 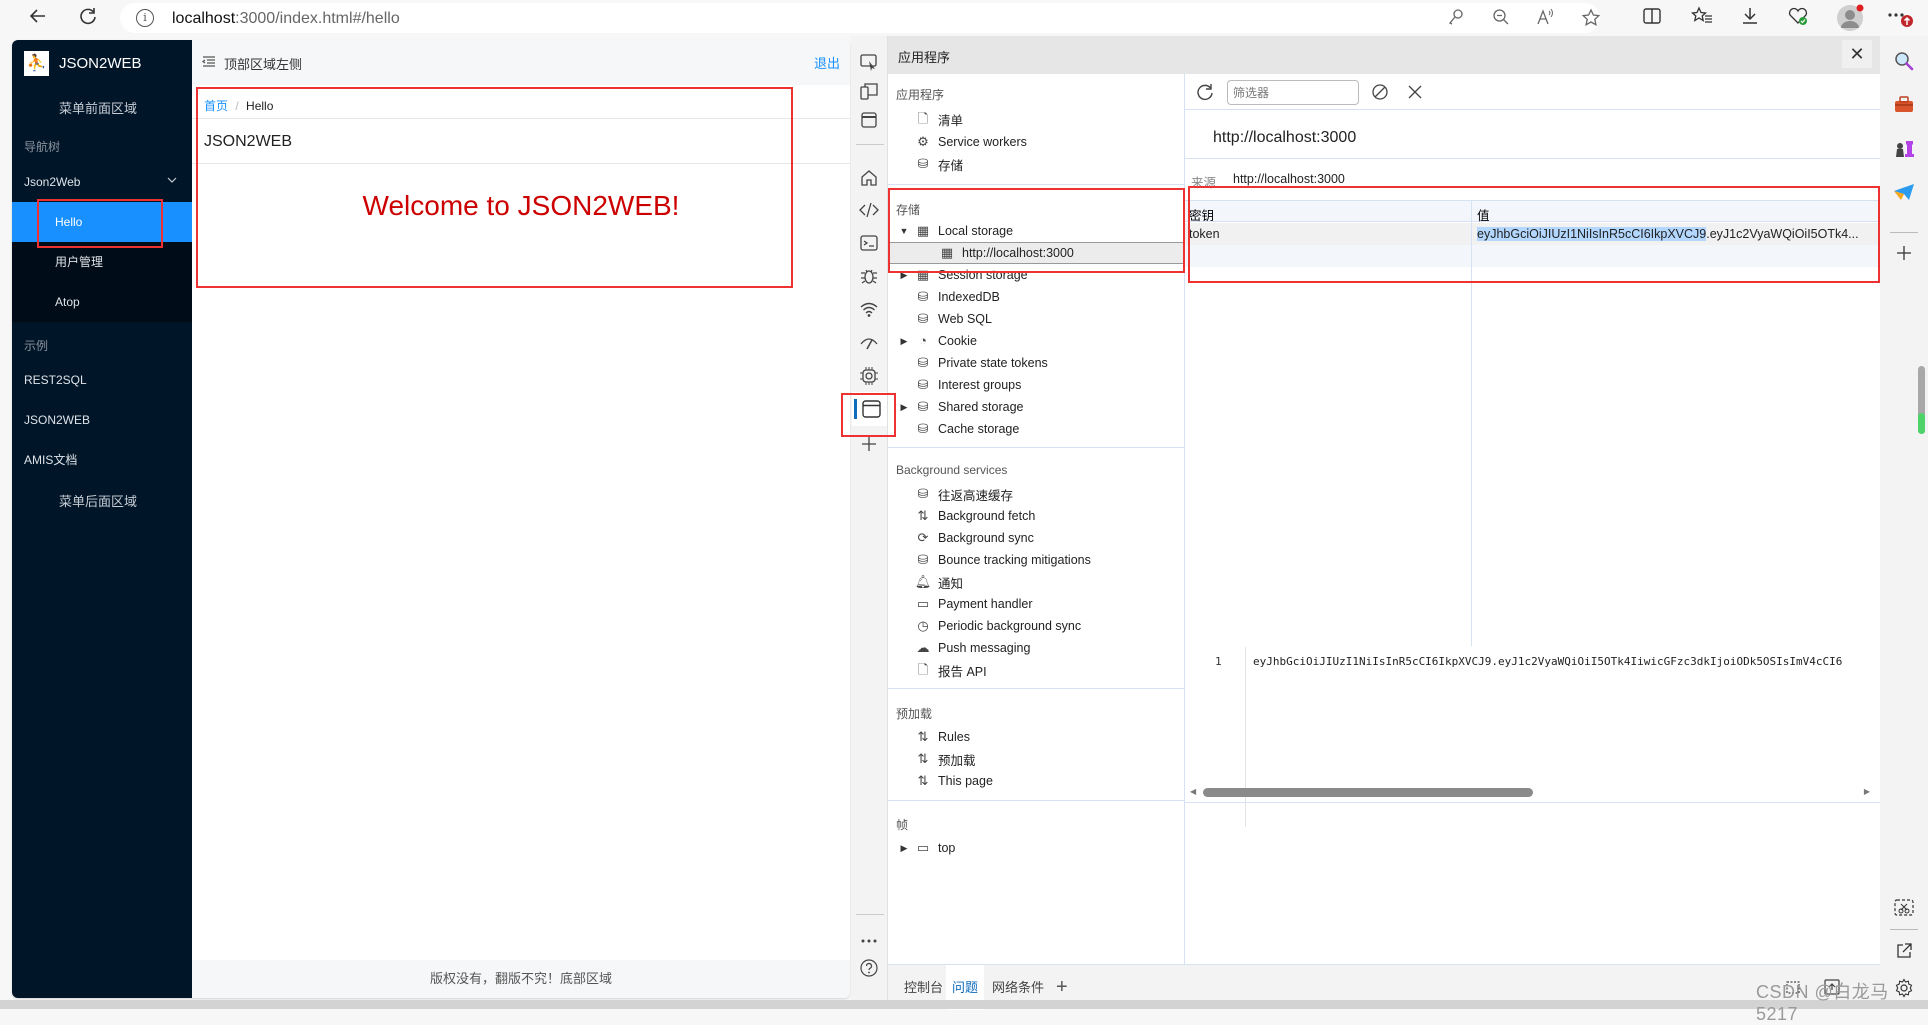 I want to click on expand-arrow-down-icon: ▼, so click(x=904, y=231).